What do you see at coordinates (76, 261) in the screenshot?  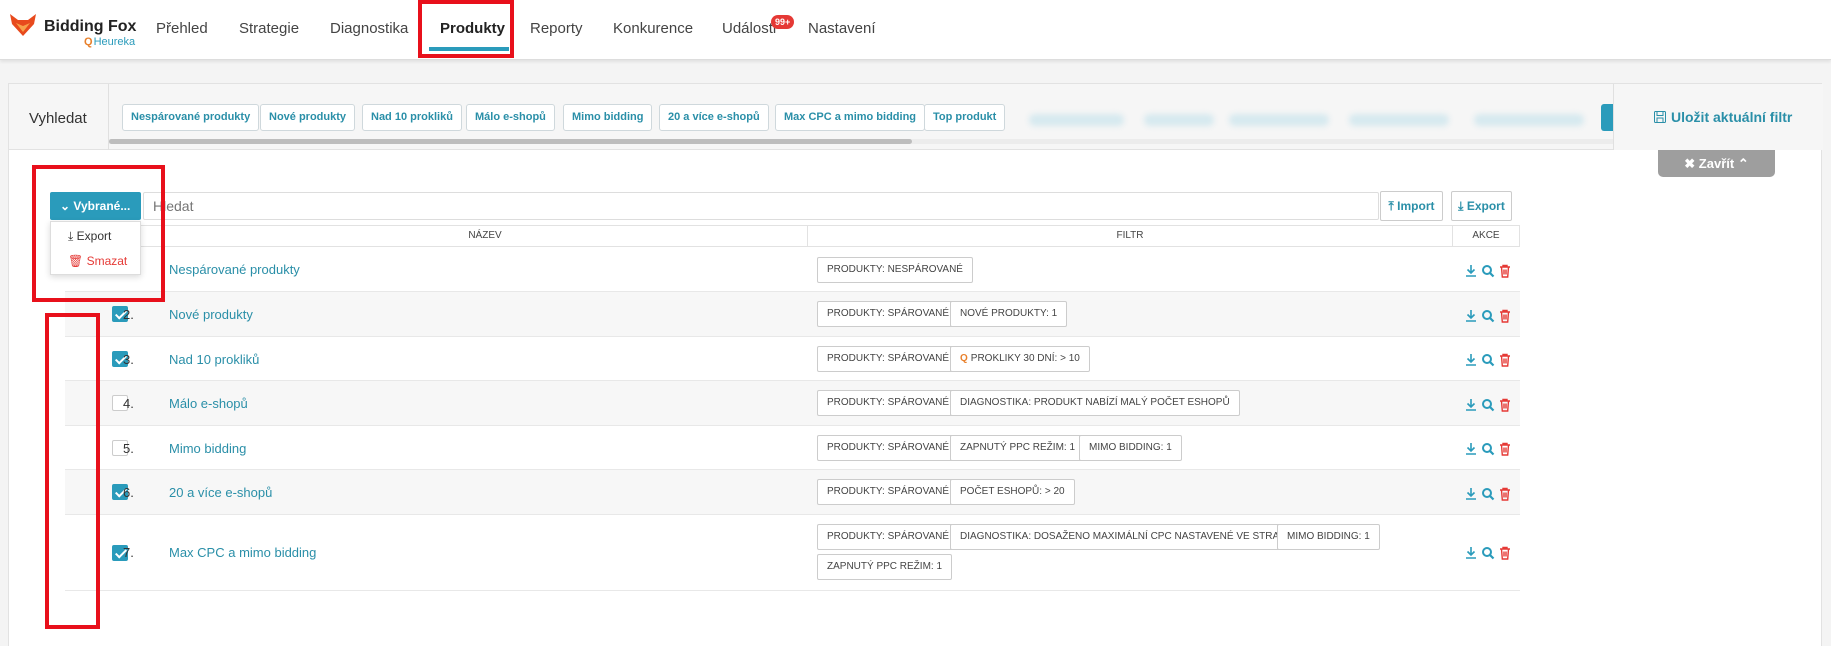 I see `trash-icon: 🗑` at bounding box center [76, 261].